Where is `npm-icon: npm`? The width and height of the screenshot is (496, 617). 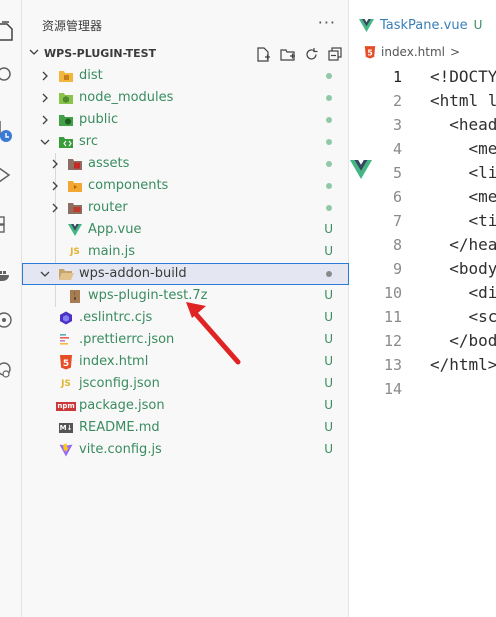 npm-icon: npm is located at coordinates (66, 406).